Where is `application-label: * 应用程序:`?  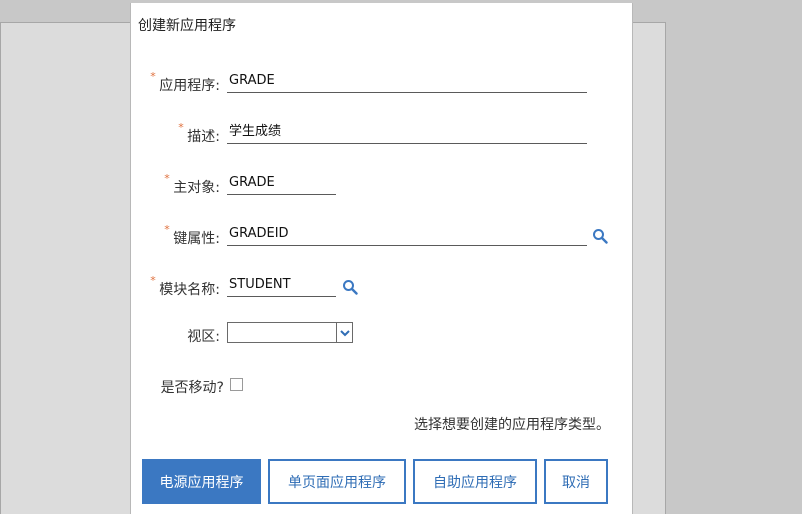
application-label: * 应用程序: is located at coordinates (185, 82).